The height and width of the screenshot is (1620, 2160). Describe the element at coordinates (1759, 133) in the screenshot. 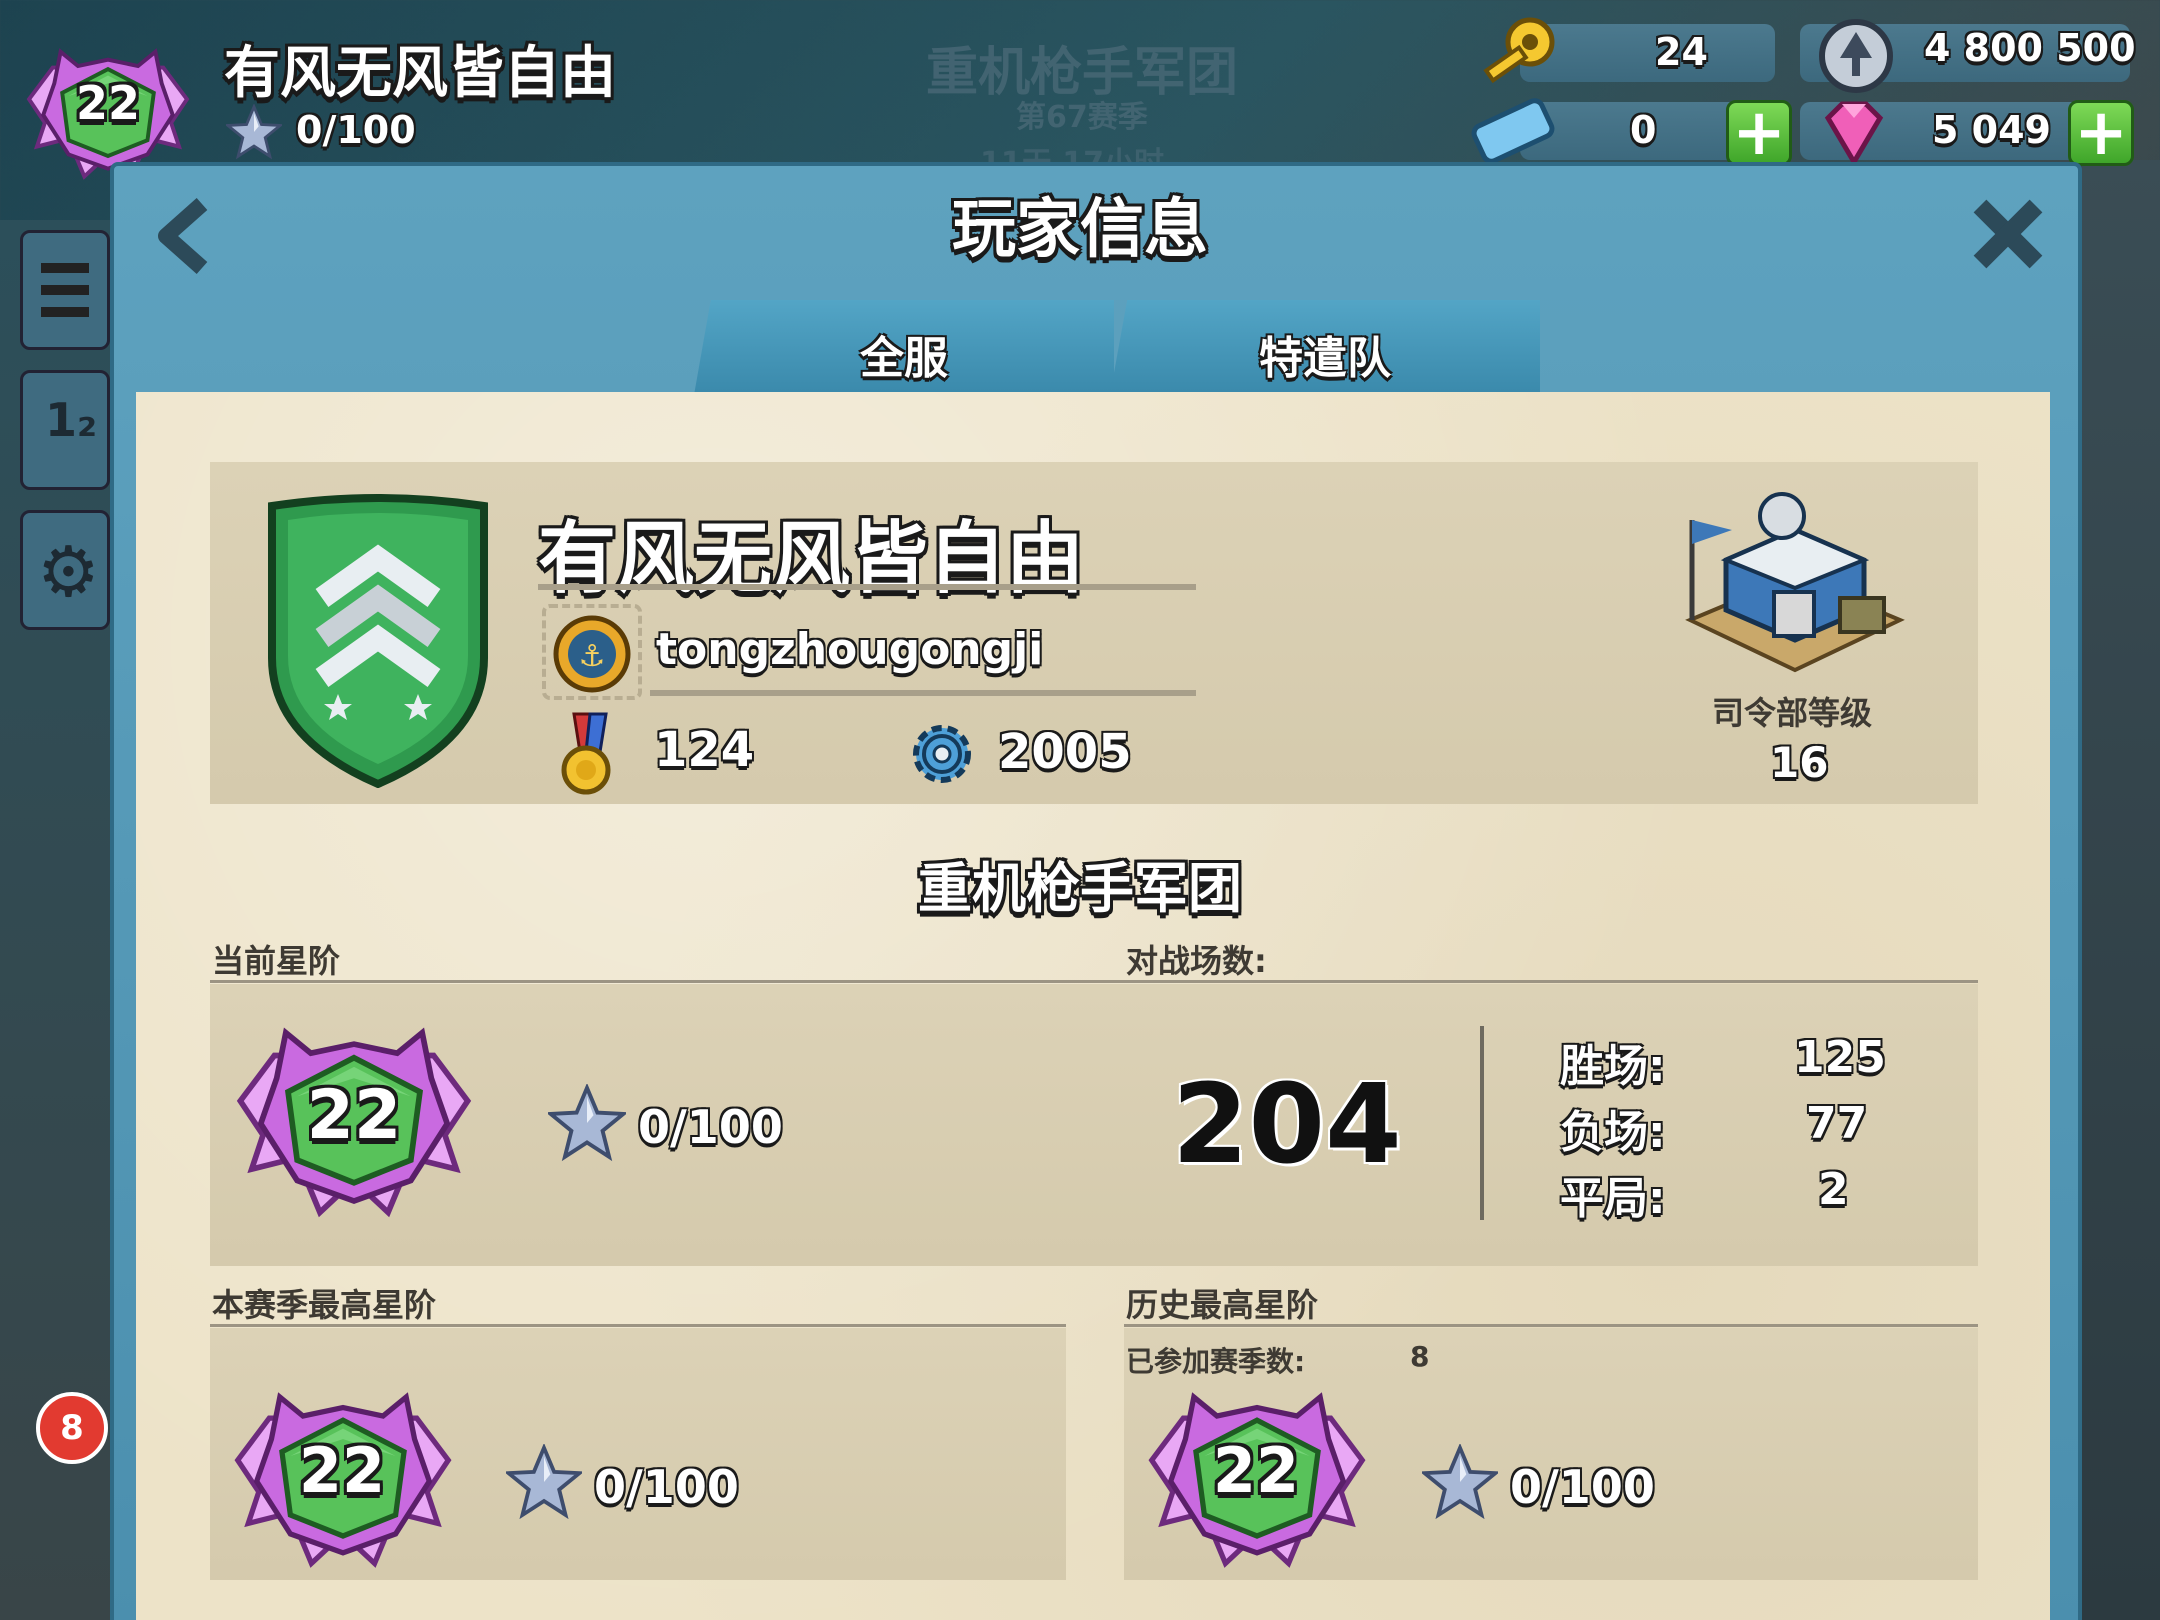

I see `add-tickets-button: +` at that location.